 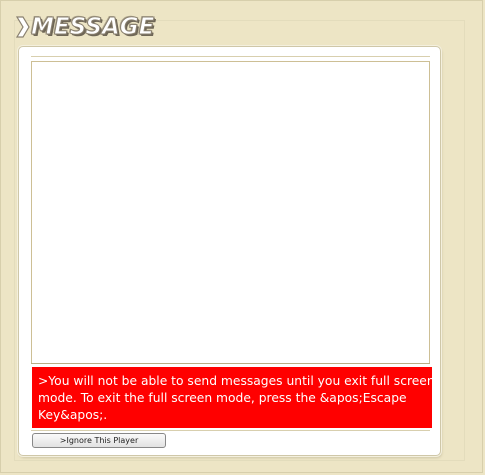 I want to click on page-title: MESSAGE, so click(x=92, y=26).